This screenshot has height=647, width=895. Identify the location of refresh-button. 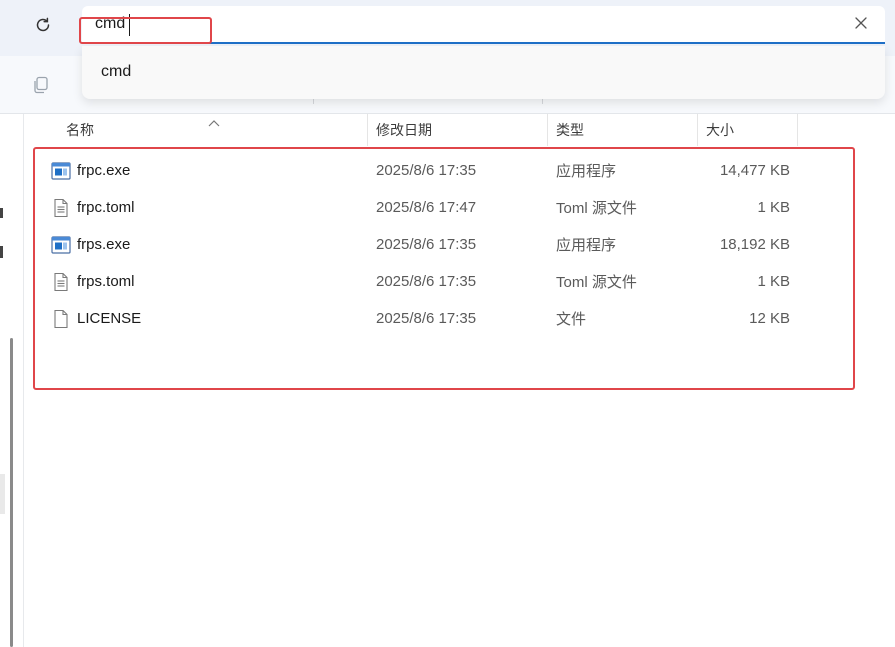
(43, 27).